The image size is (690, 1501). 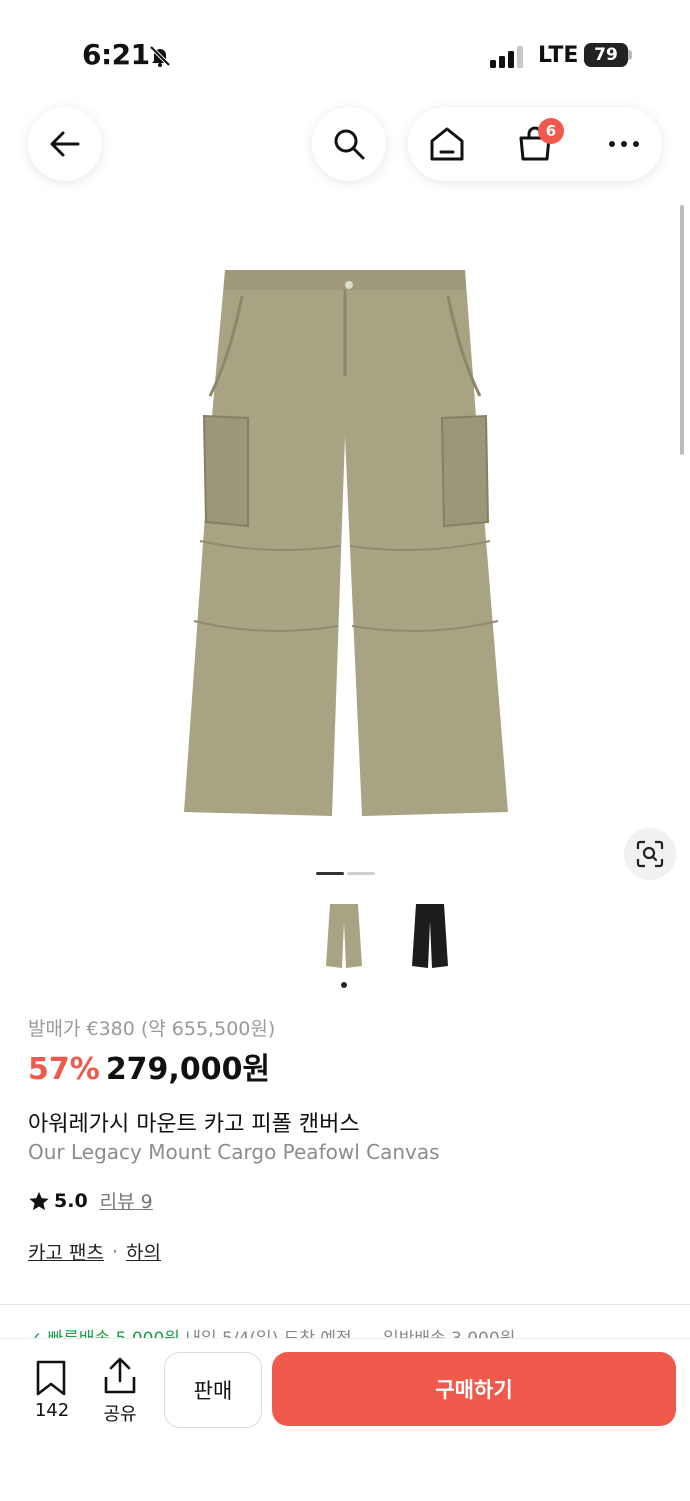 I want to click on bookmark-icon, so click(x=51, y=1378).